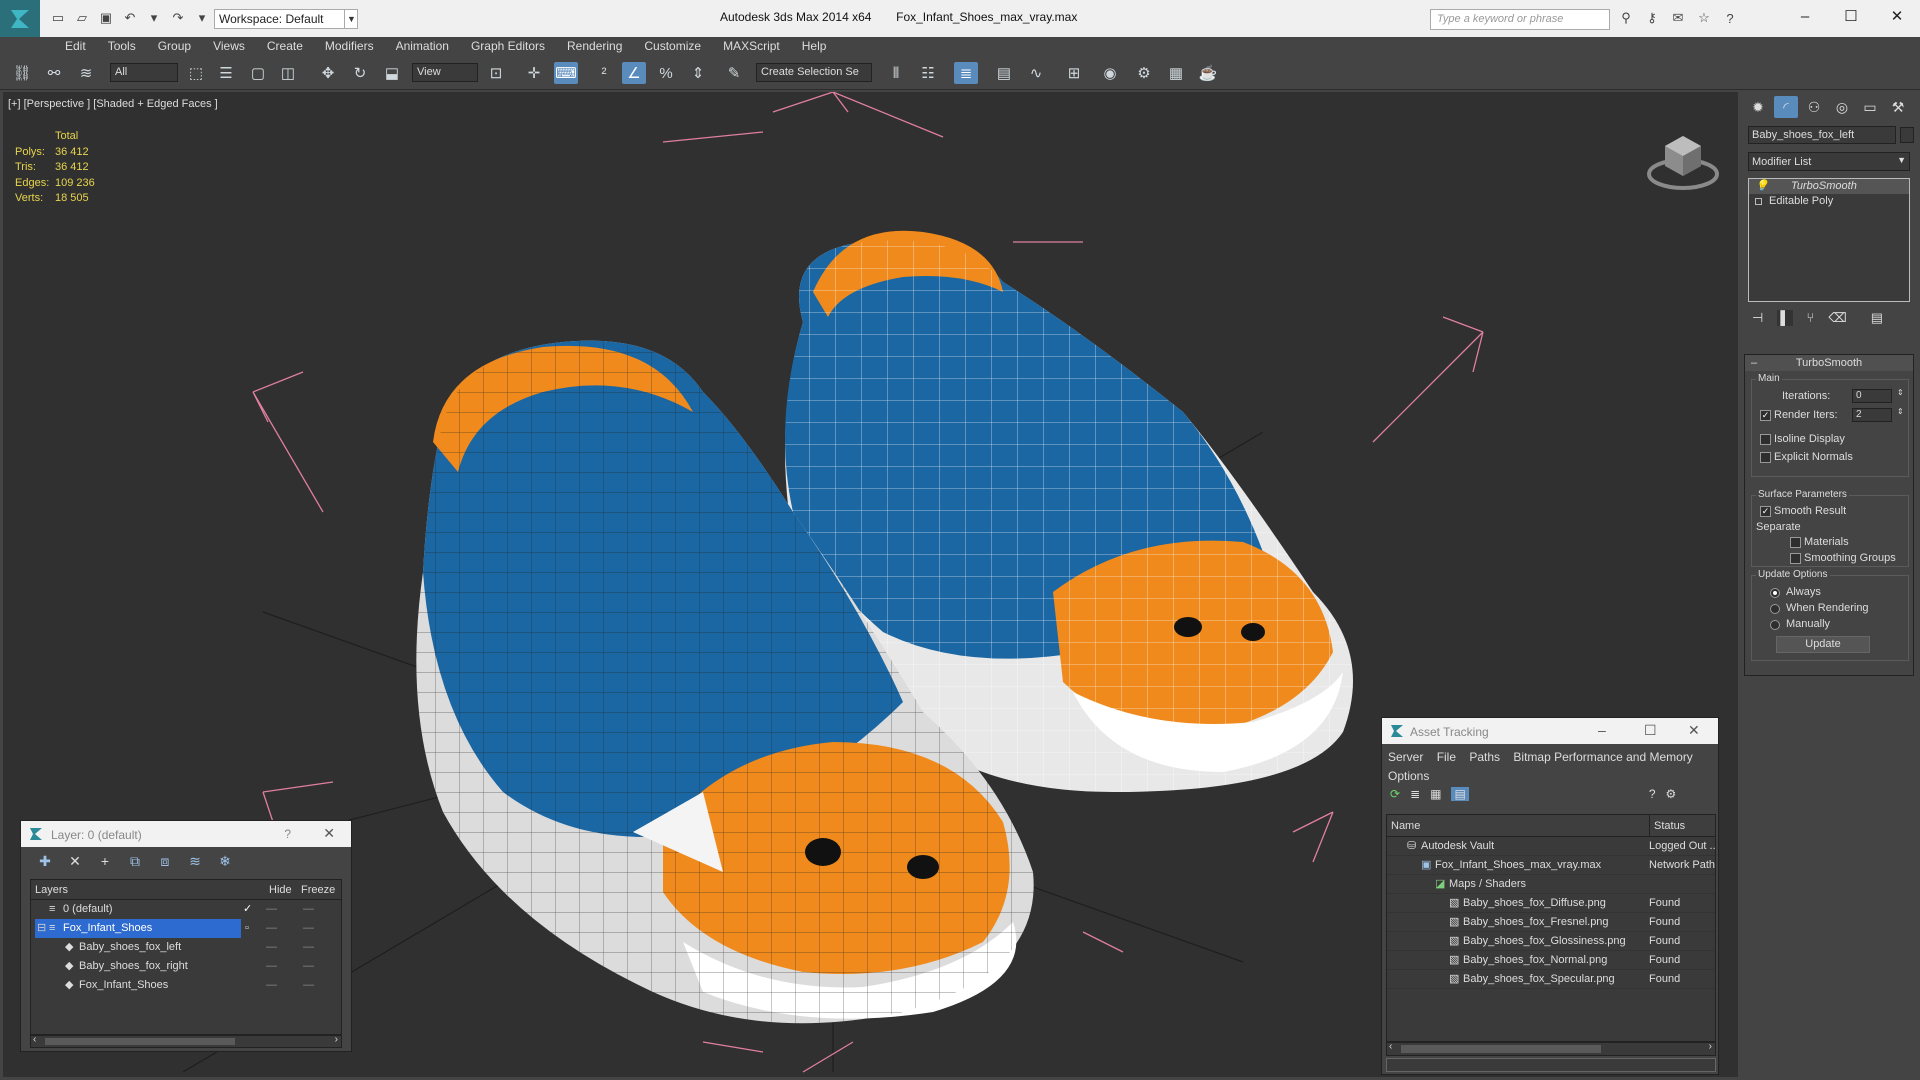 The height and width of the screenshot is (1080, 1920). What do you see at coordinates (288, 73) in the screenshot?
I see `window-crossing-icon: ◫` at bounding box center [288, 73].